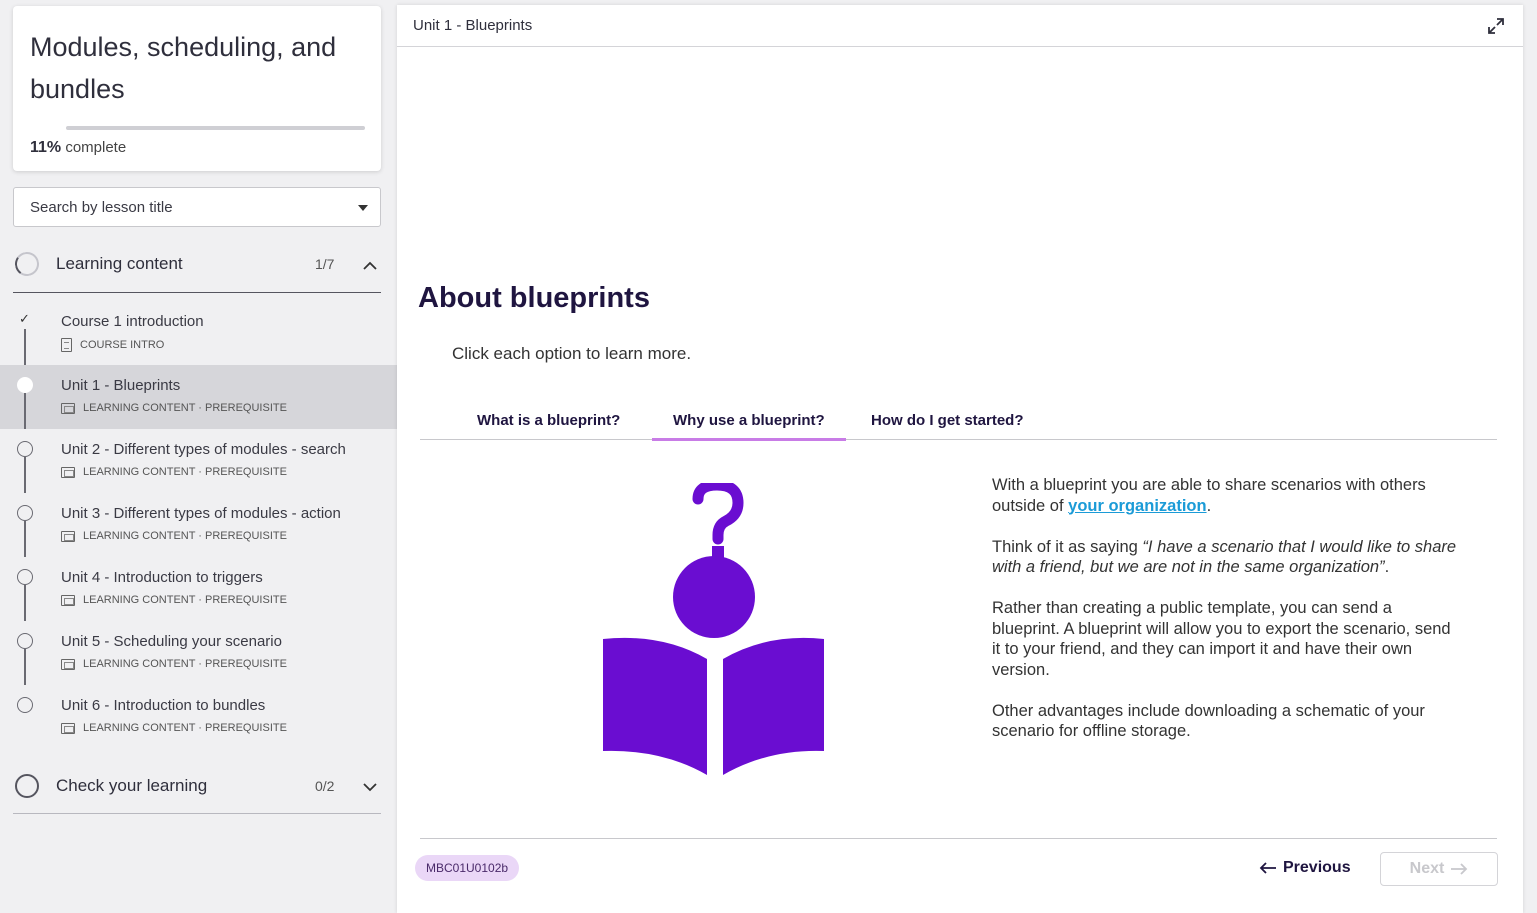 This screenshot has height=913, width=1537. I want to click on lesson-title: Unit 5 - Scheduling your scenario, so click(171, 641).